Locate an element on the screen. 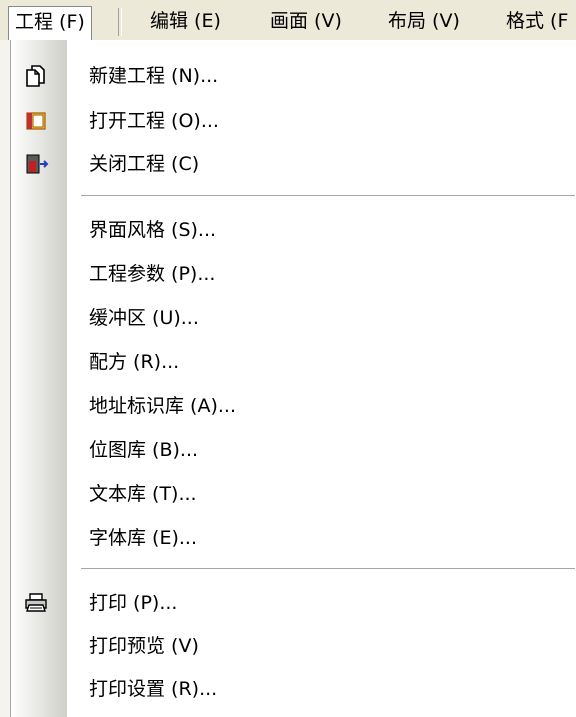 The width and height of the screenshot is (576, 717). menu-layout: 布局 (V) is located at coordinates (424, 21).